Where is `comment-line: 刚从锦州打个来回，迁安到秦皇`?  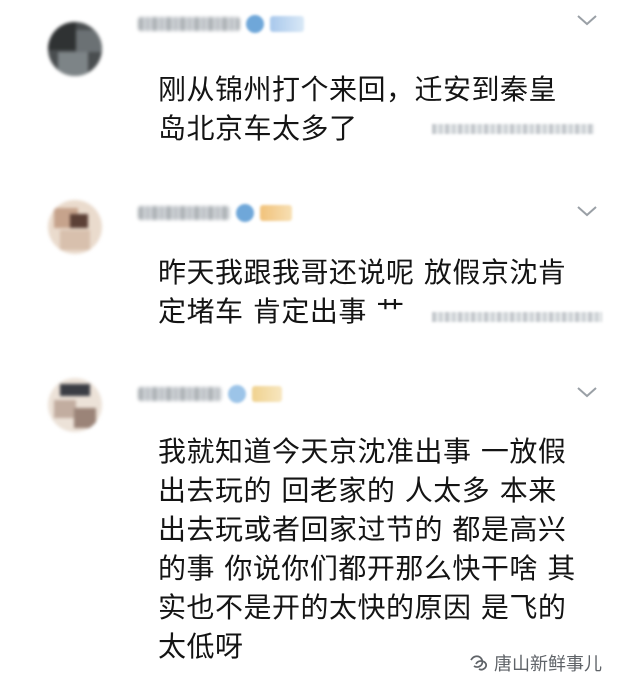 comment-line: 刚从锦州打个来回，迁安到秦皇 is located at coordinates (358, 89).